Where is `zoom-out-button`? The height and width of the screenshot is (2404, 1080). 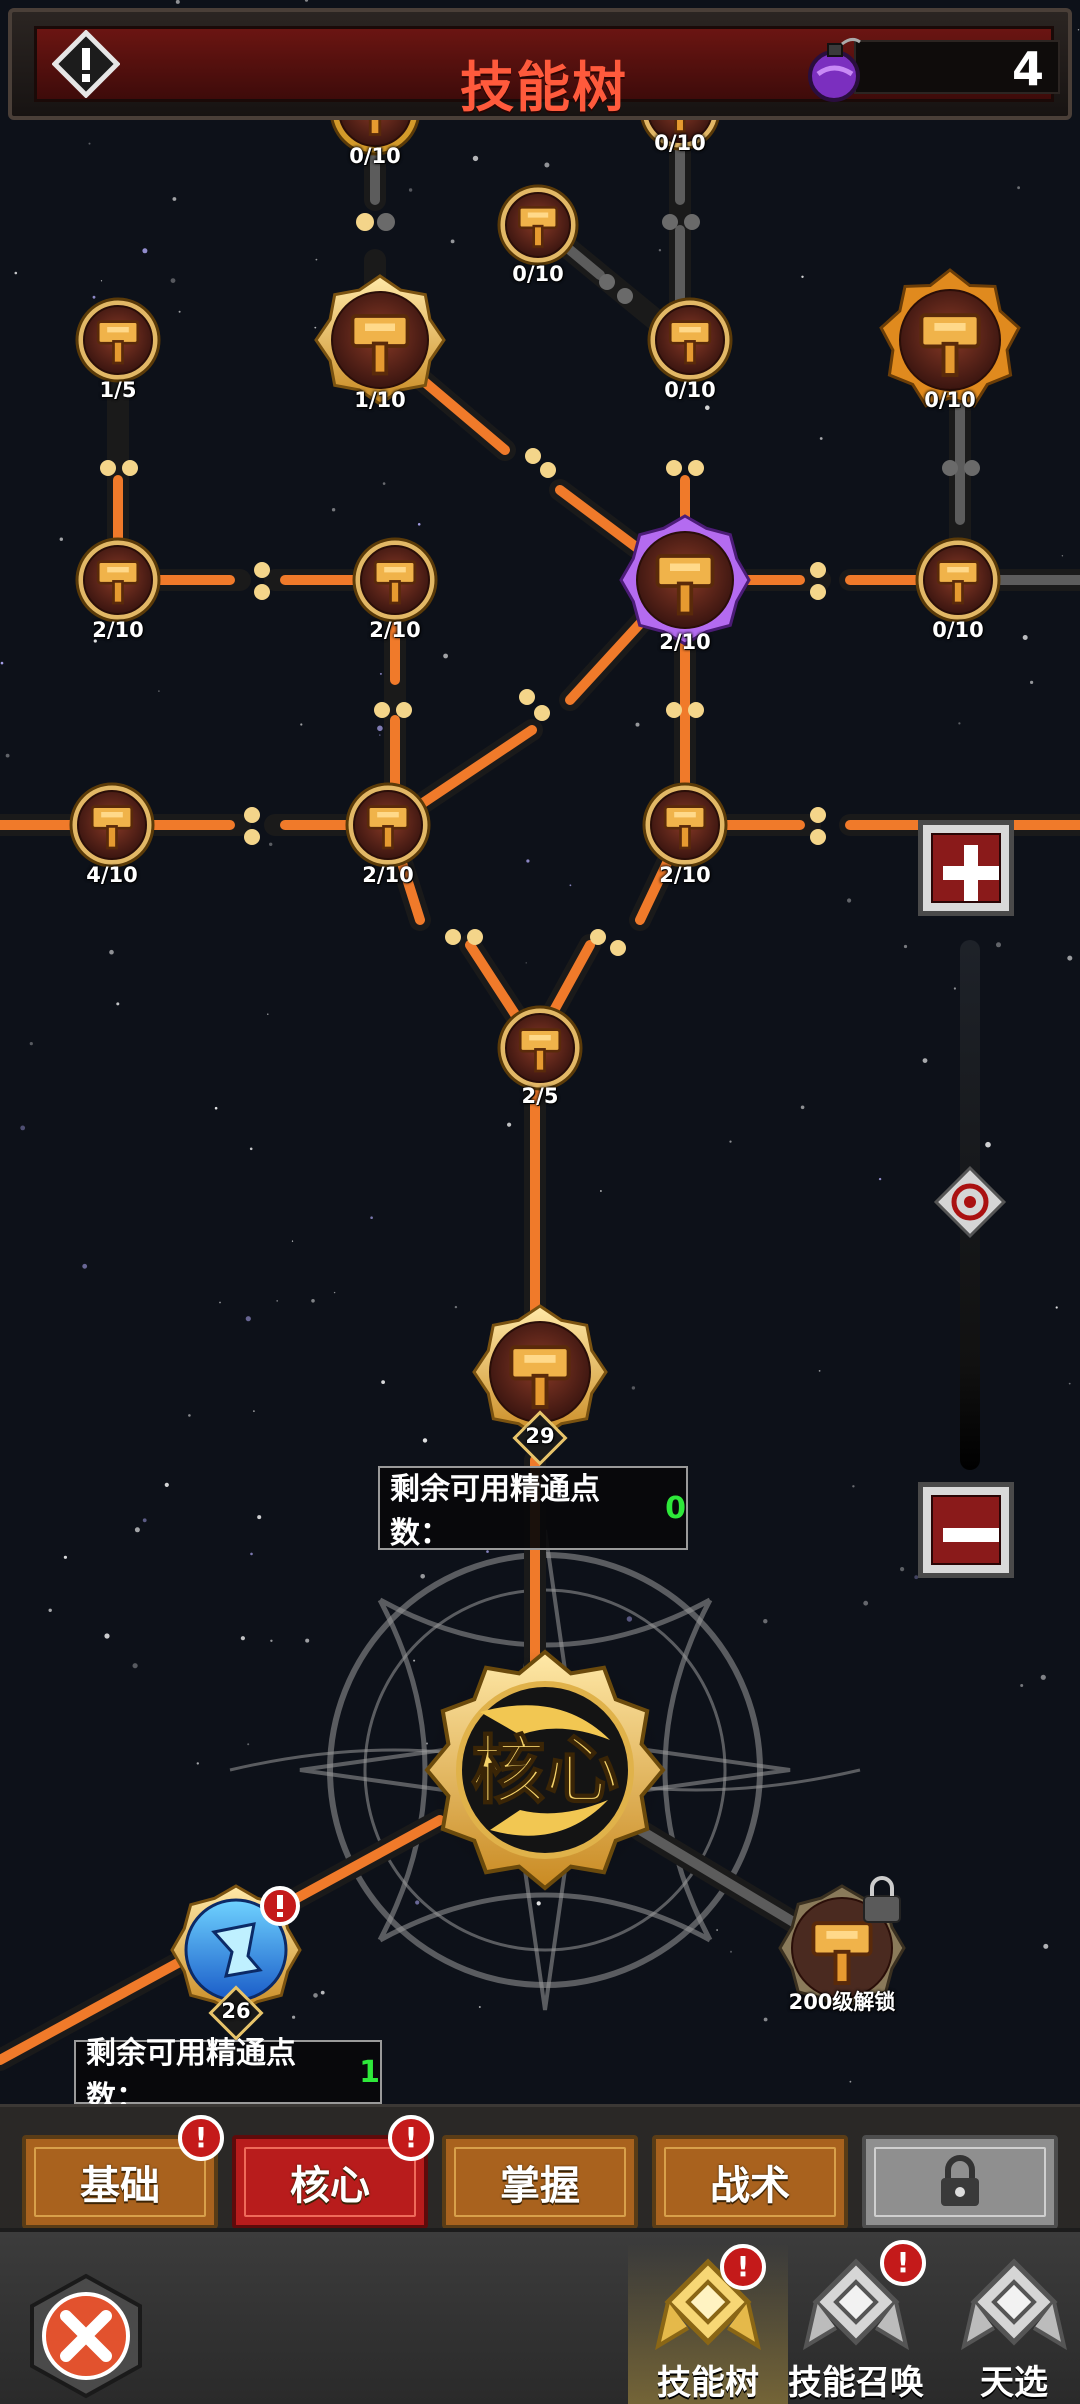
zoom-out-button is located at coordinates (966, 1530).